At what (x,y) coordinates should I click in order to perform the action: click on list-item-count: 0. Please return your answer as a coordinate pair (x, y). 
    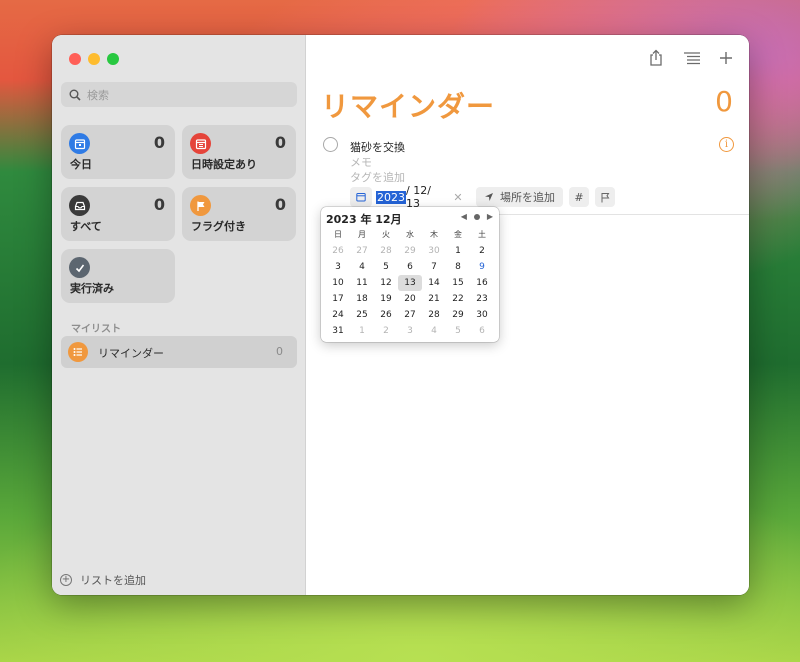
    Looking at the image, I should click on (279, 351).